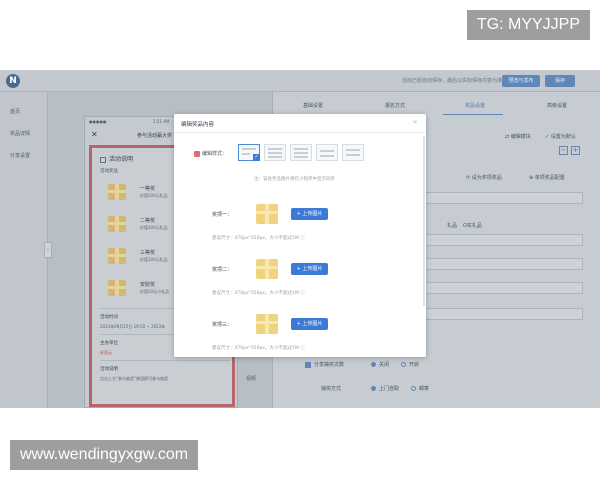 Image resolution: width=600 pixels, height=480 pixels. Describe the element at coordinates (547, 177) in the screenshot. I see `unit-config-link: ⊕ 单项奖品配置` at that location.